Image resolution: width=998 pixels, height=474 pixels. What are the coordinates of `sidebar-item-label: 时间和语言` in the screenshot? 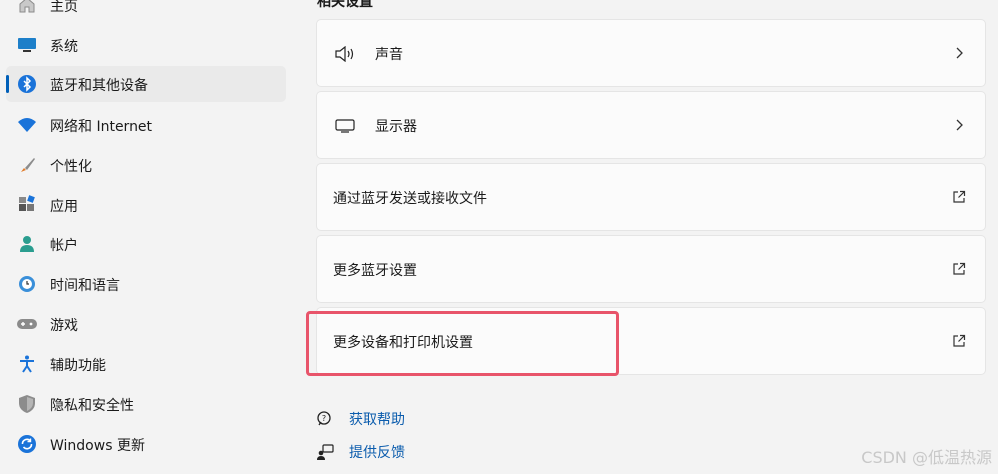 It's located at (85, 286).